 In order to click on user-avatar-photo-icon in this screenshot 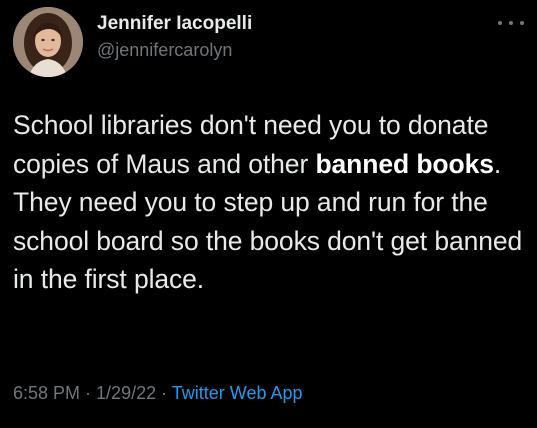, I will do `click(48, 42)`.